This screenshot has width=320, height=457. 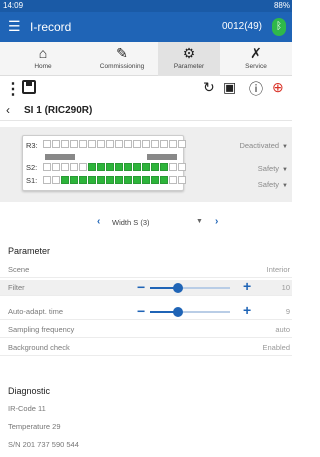 What do you see at coordinates (43, 66) in the screenshot?
I see `tab-label: Home` at bounding box center [43, 66].